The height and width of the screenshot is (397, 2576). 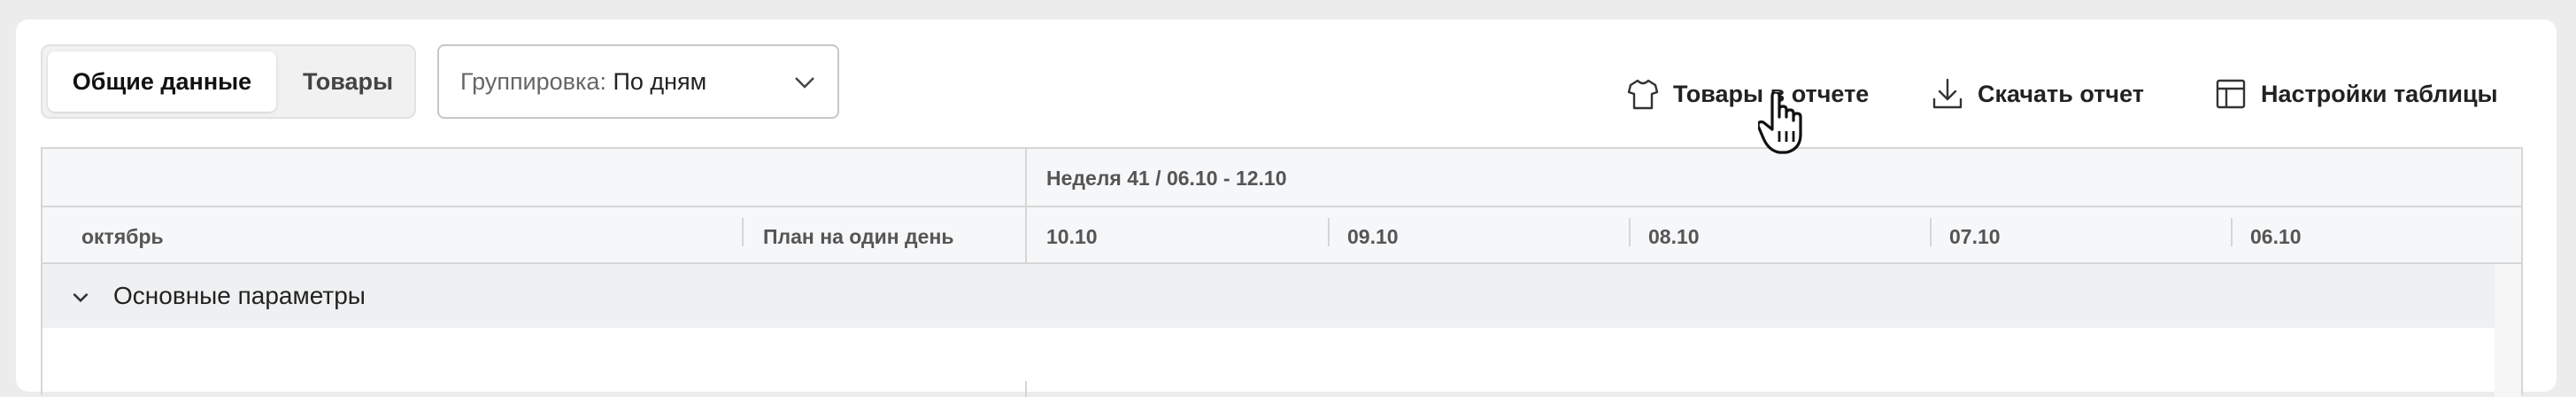 What do you see at coordinates (1947, 93) in the screenshot?
I see `download-icon` at bounding box center [1947, 93].